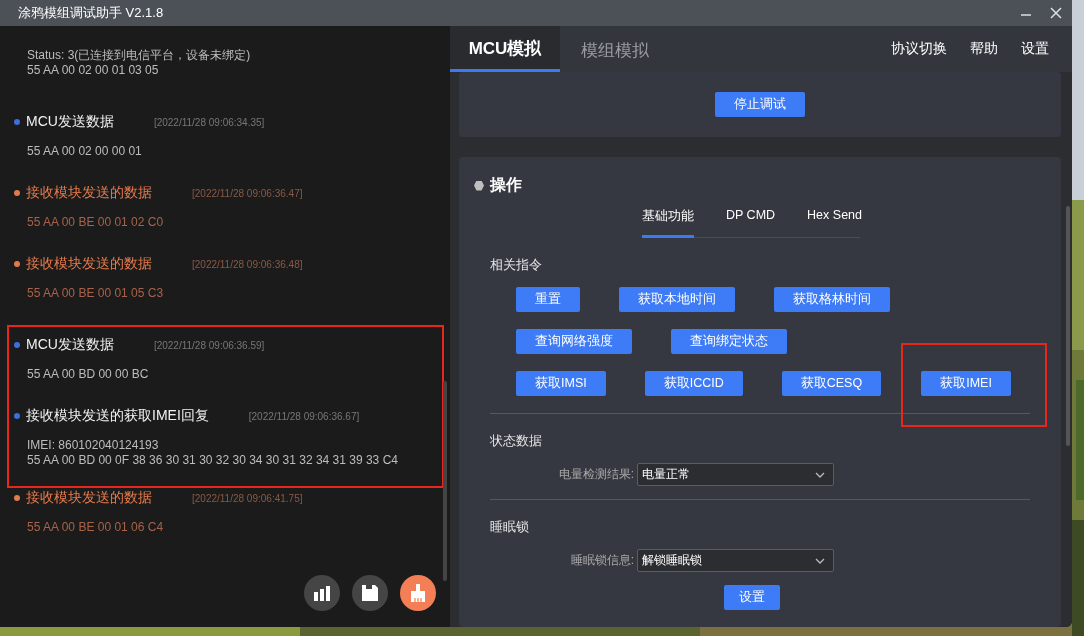 This screenshot has width=1084, height=636. I want to click on bar-chart-button, so click(322, 593).